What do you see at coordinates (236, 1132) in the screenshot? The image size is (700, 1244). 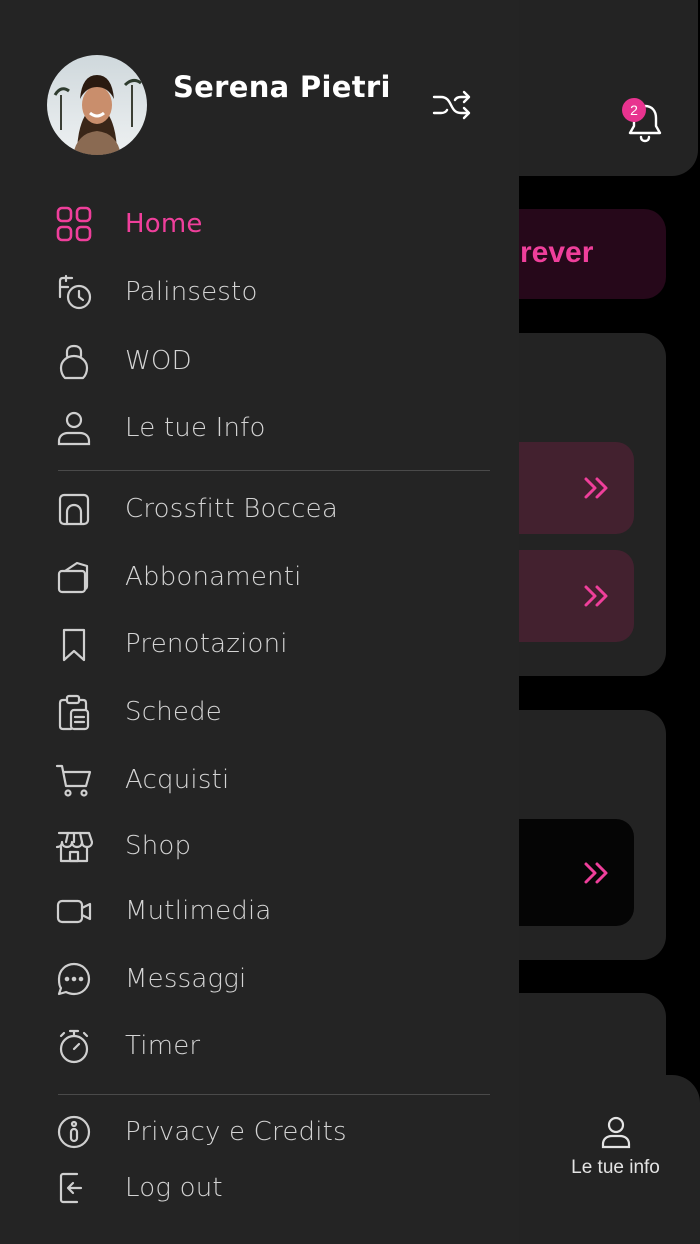 I see `menu-label: Privacy e Credits` at bounding box center [236, 1132].